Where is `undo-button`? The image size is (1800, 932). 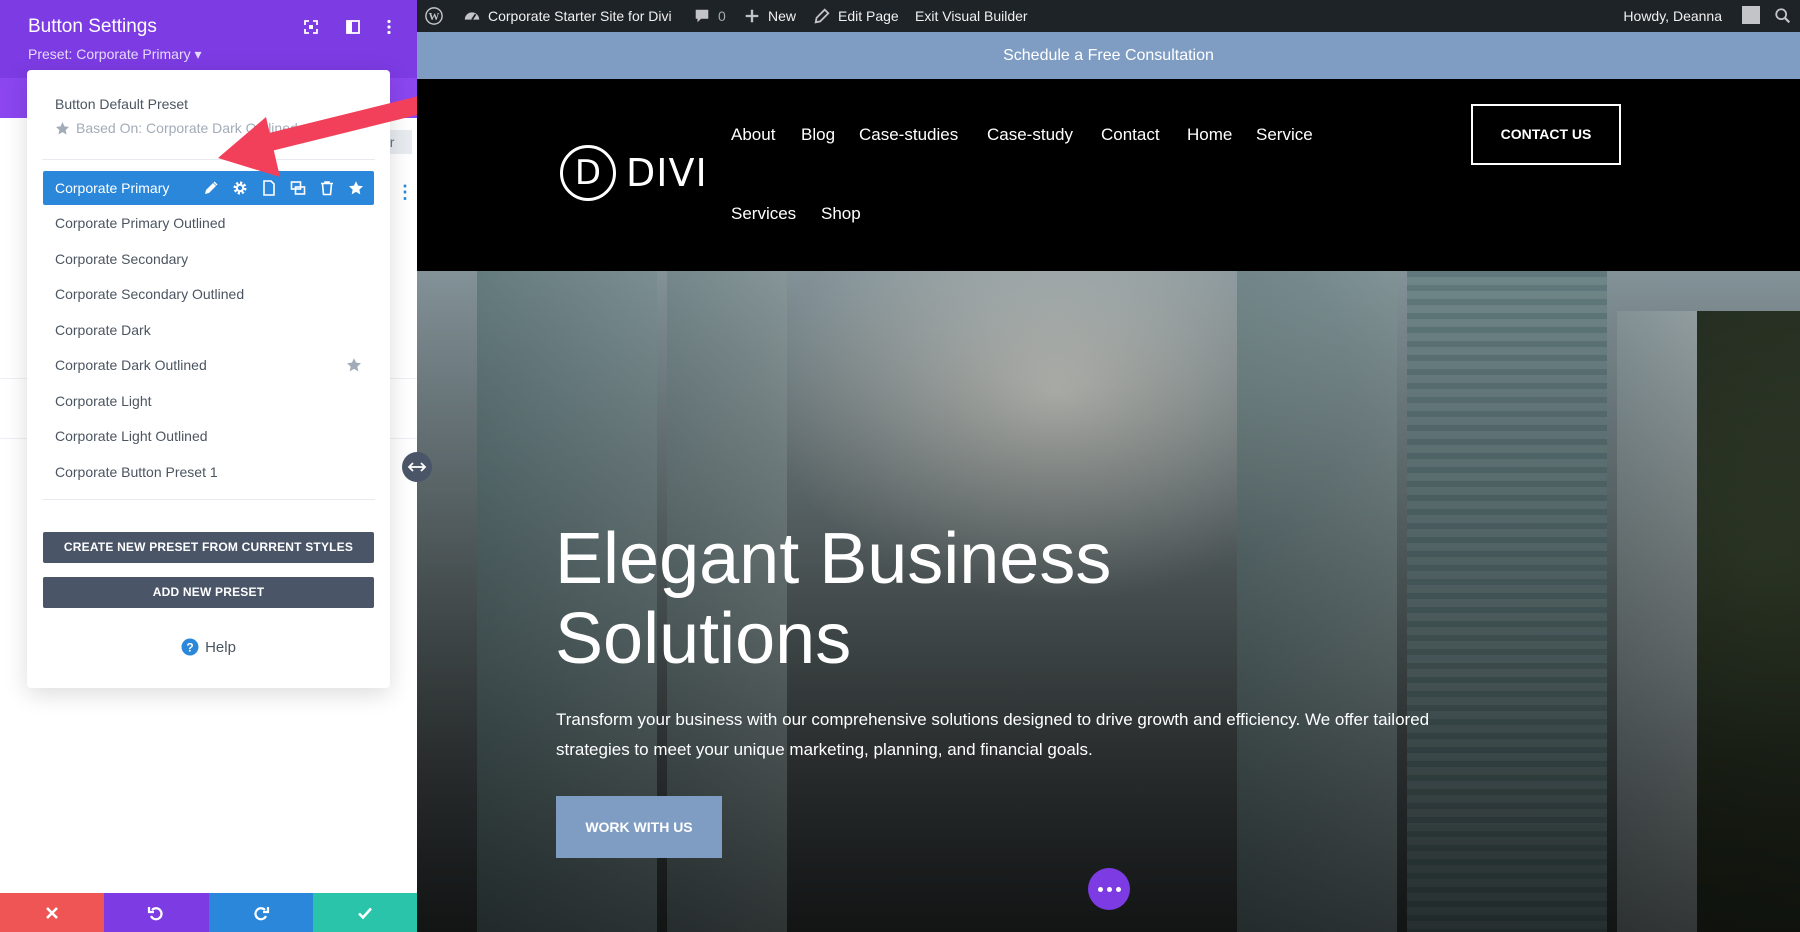
undo-button is located at coordinates (156, 912).